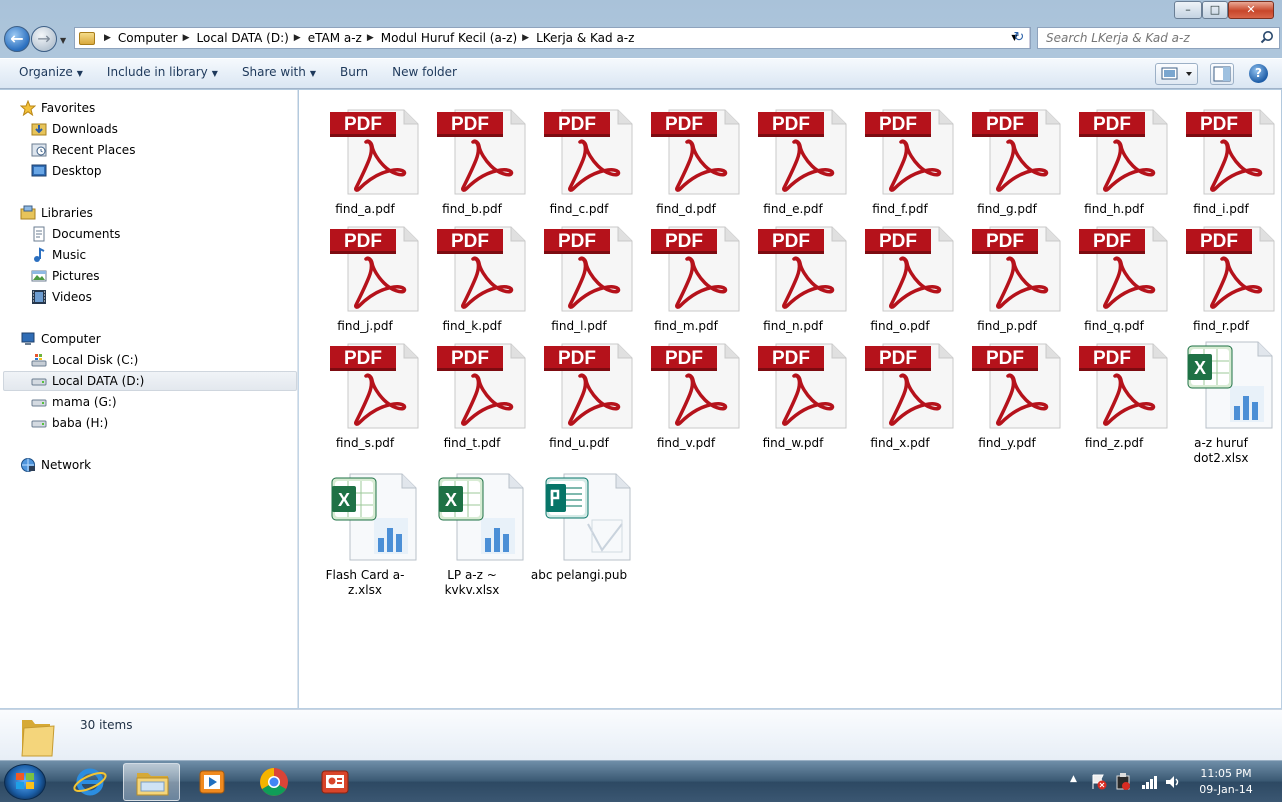  Describe the element at coordinates (69, 423) in the screenshot. I see `nav-baba-h: baba (H:)` at that location.